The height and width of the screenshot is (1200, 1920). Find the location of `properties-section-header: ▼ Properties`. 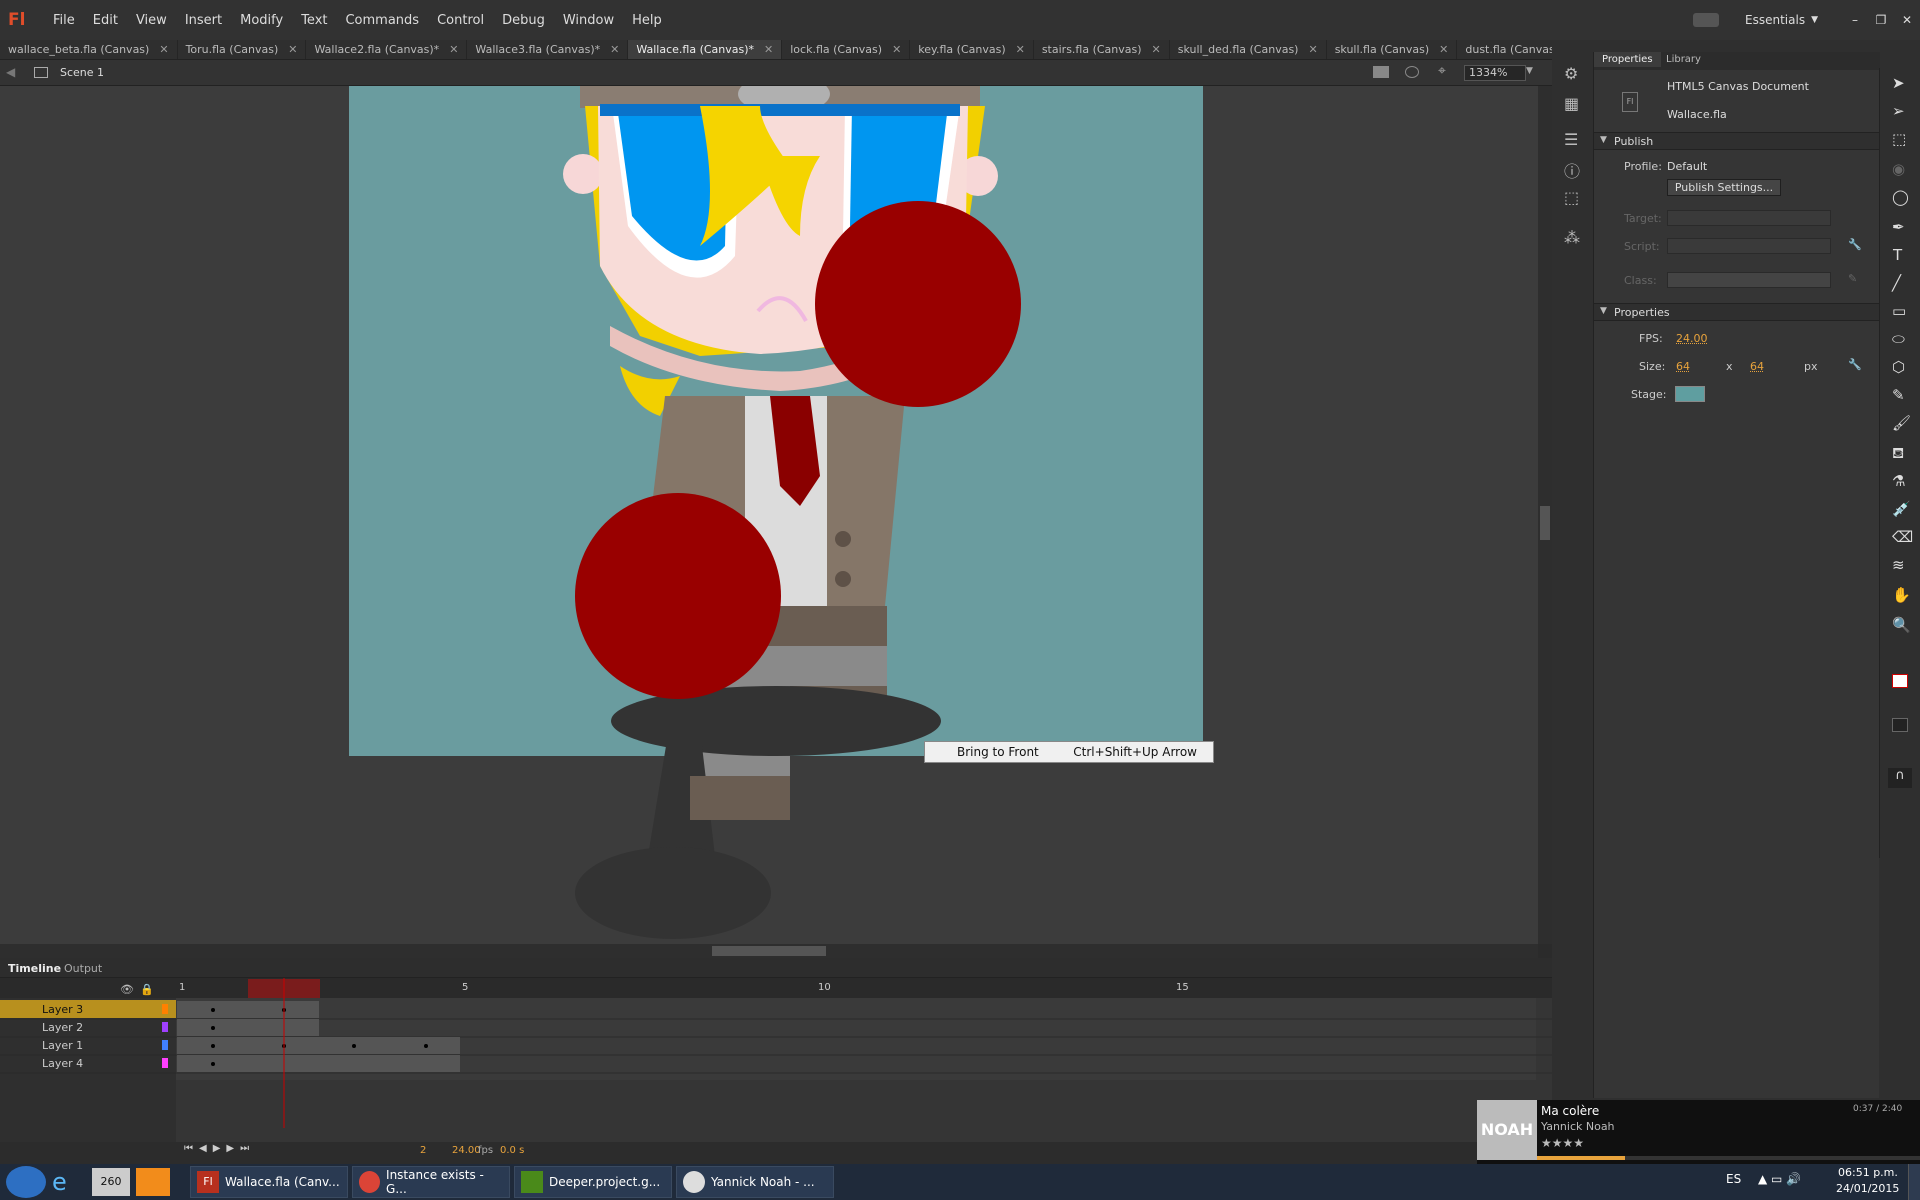

properties-section-header: ▼ Properties is located at coordinates (1737, 312).